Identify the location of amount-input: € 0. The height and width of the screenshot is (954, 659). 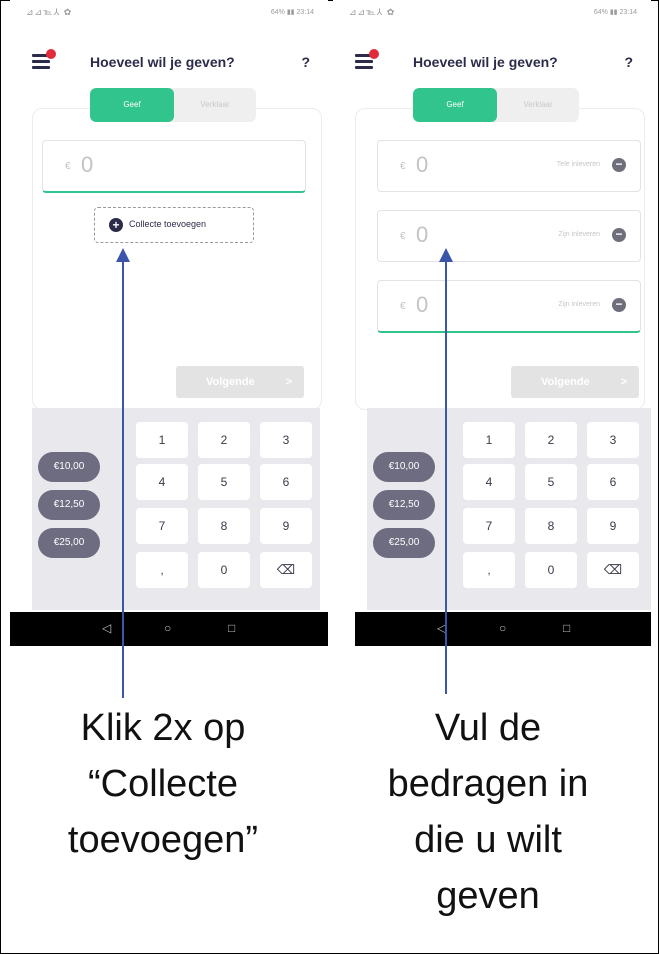
(174, 166).